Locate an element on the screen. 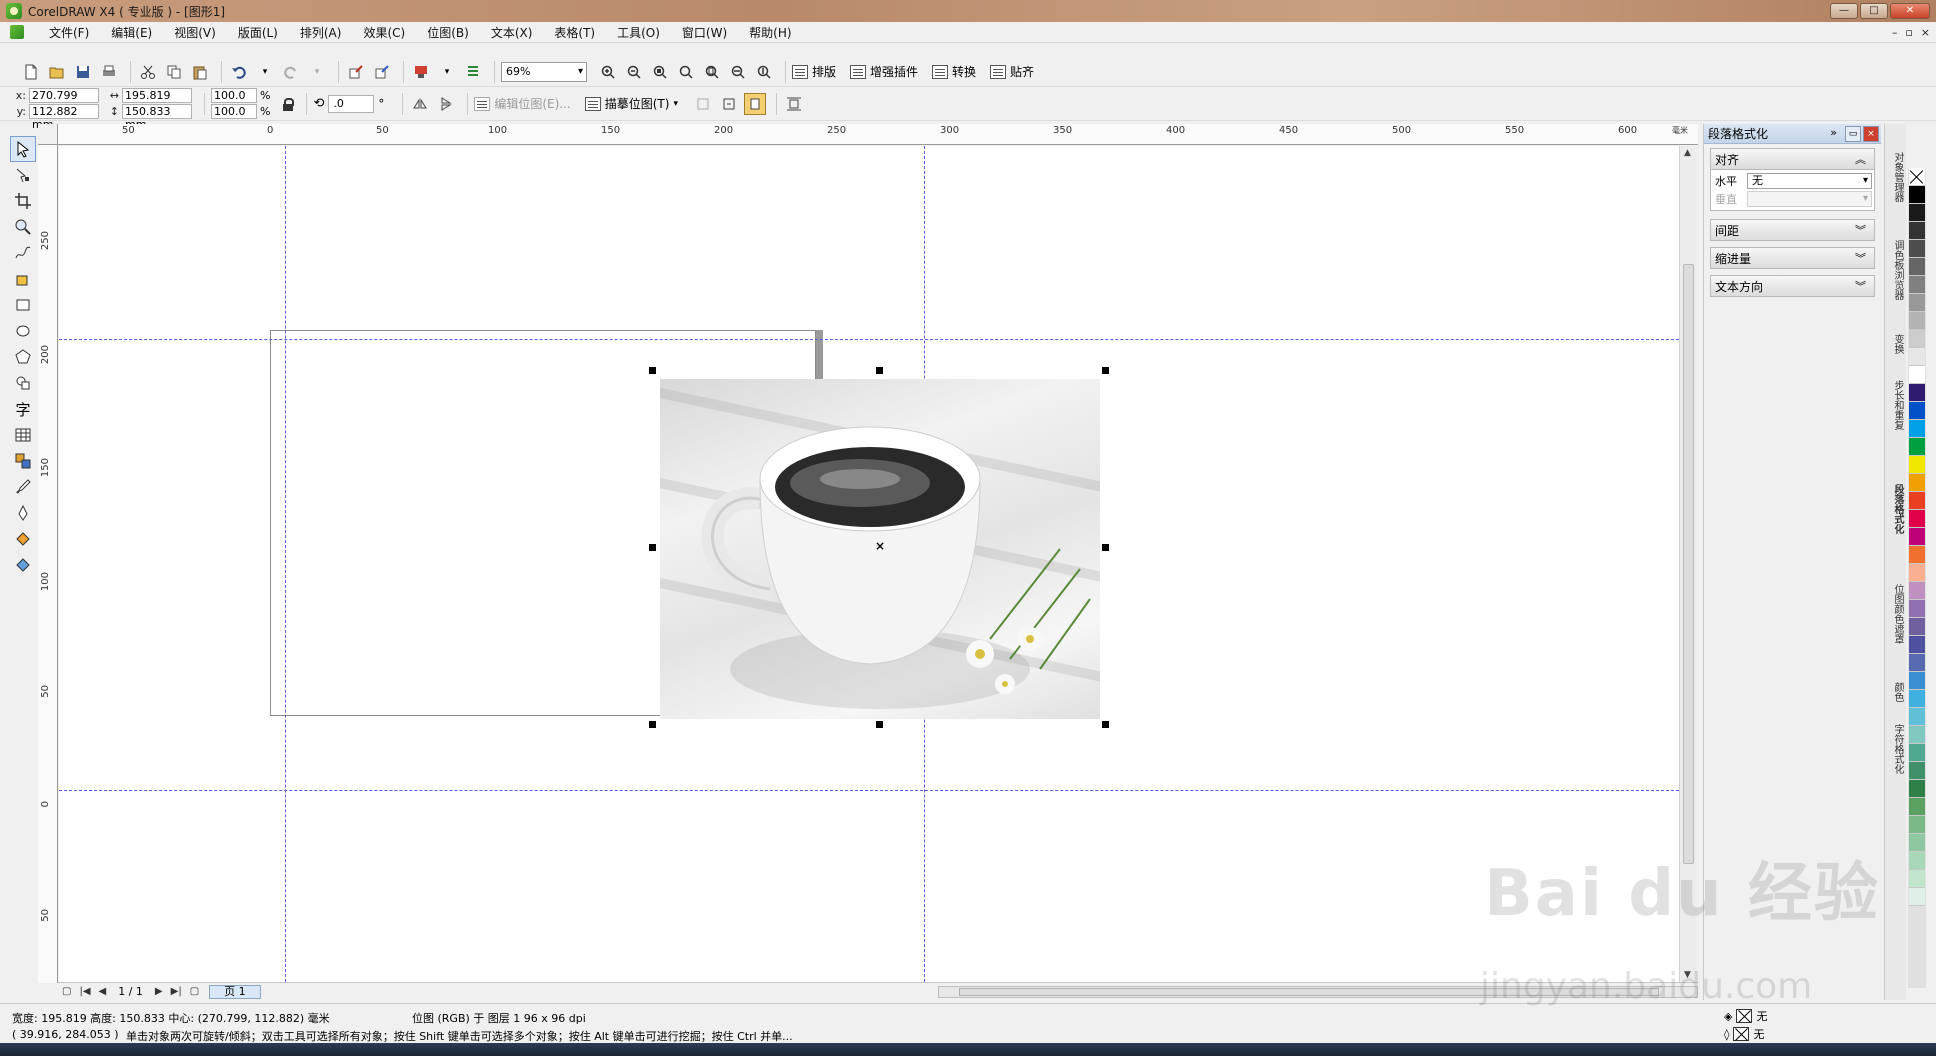 The height and width of the screenshot is (1056, 1936). save-button is located at coordinates (83, 72).